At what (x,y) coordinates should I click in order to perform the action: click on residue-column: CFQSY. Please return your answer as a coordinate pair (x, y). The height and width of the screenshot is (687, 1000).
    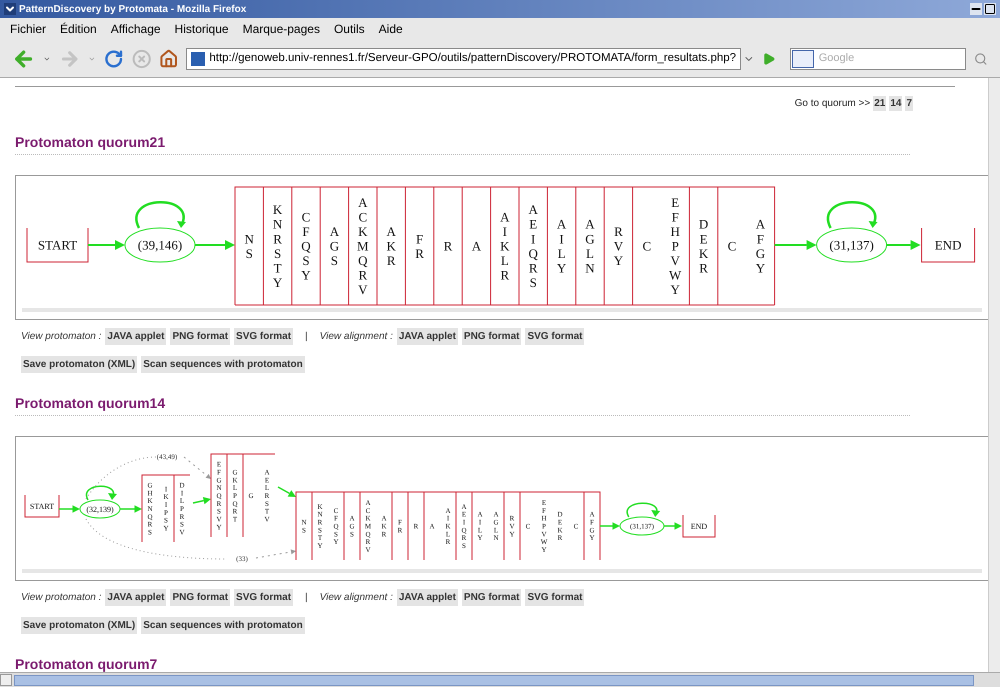
    Looking at the image, I should click on (306, 246).